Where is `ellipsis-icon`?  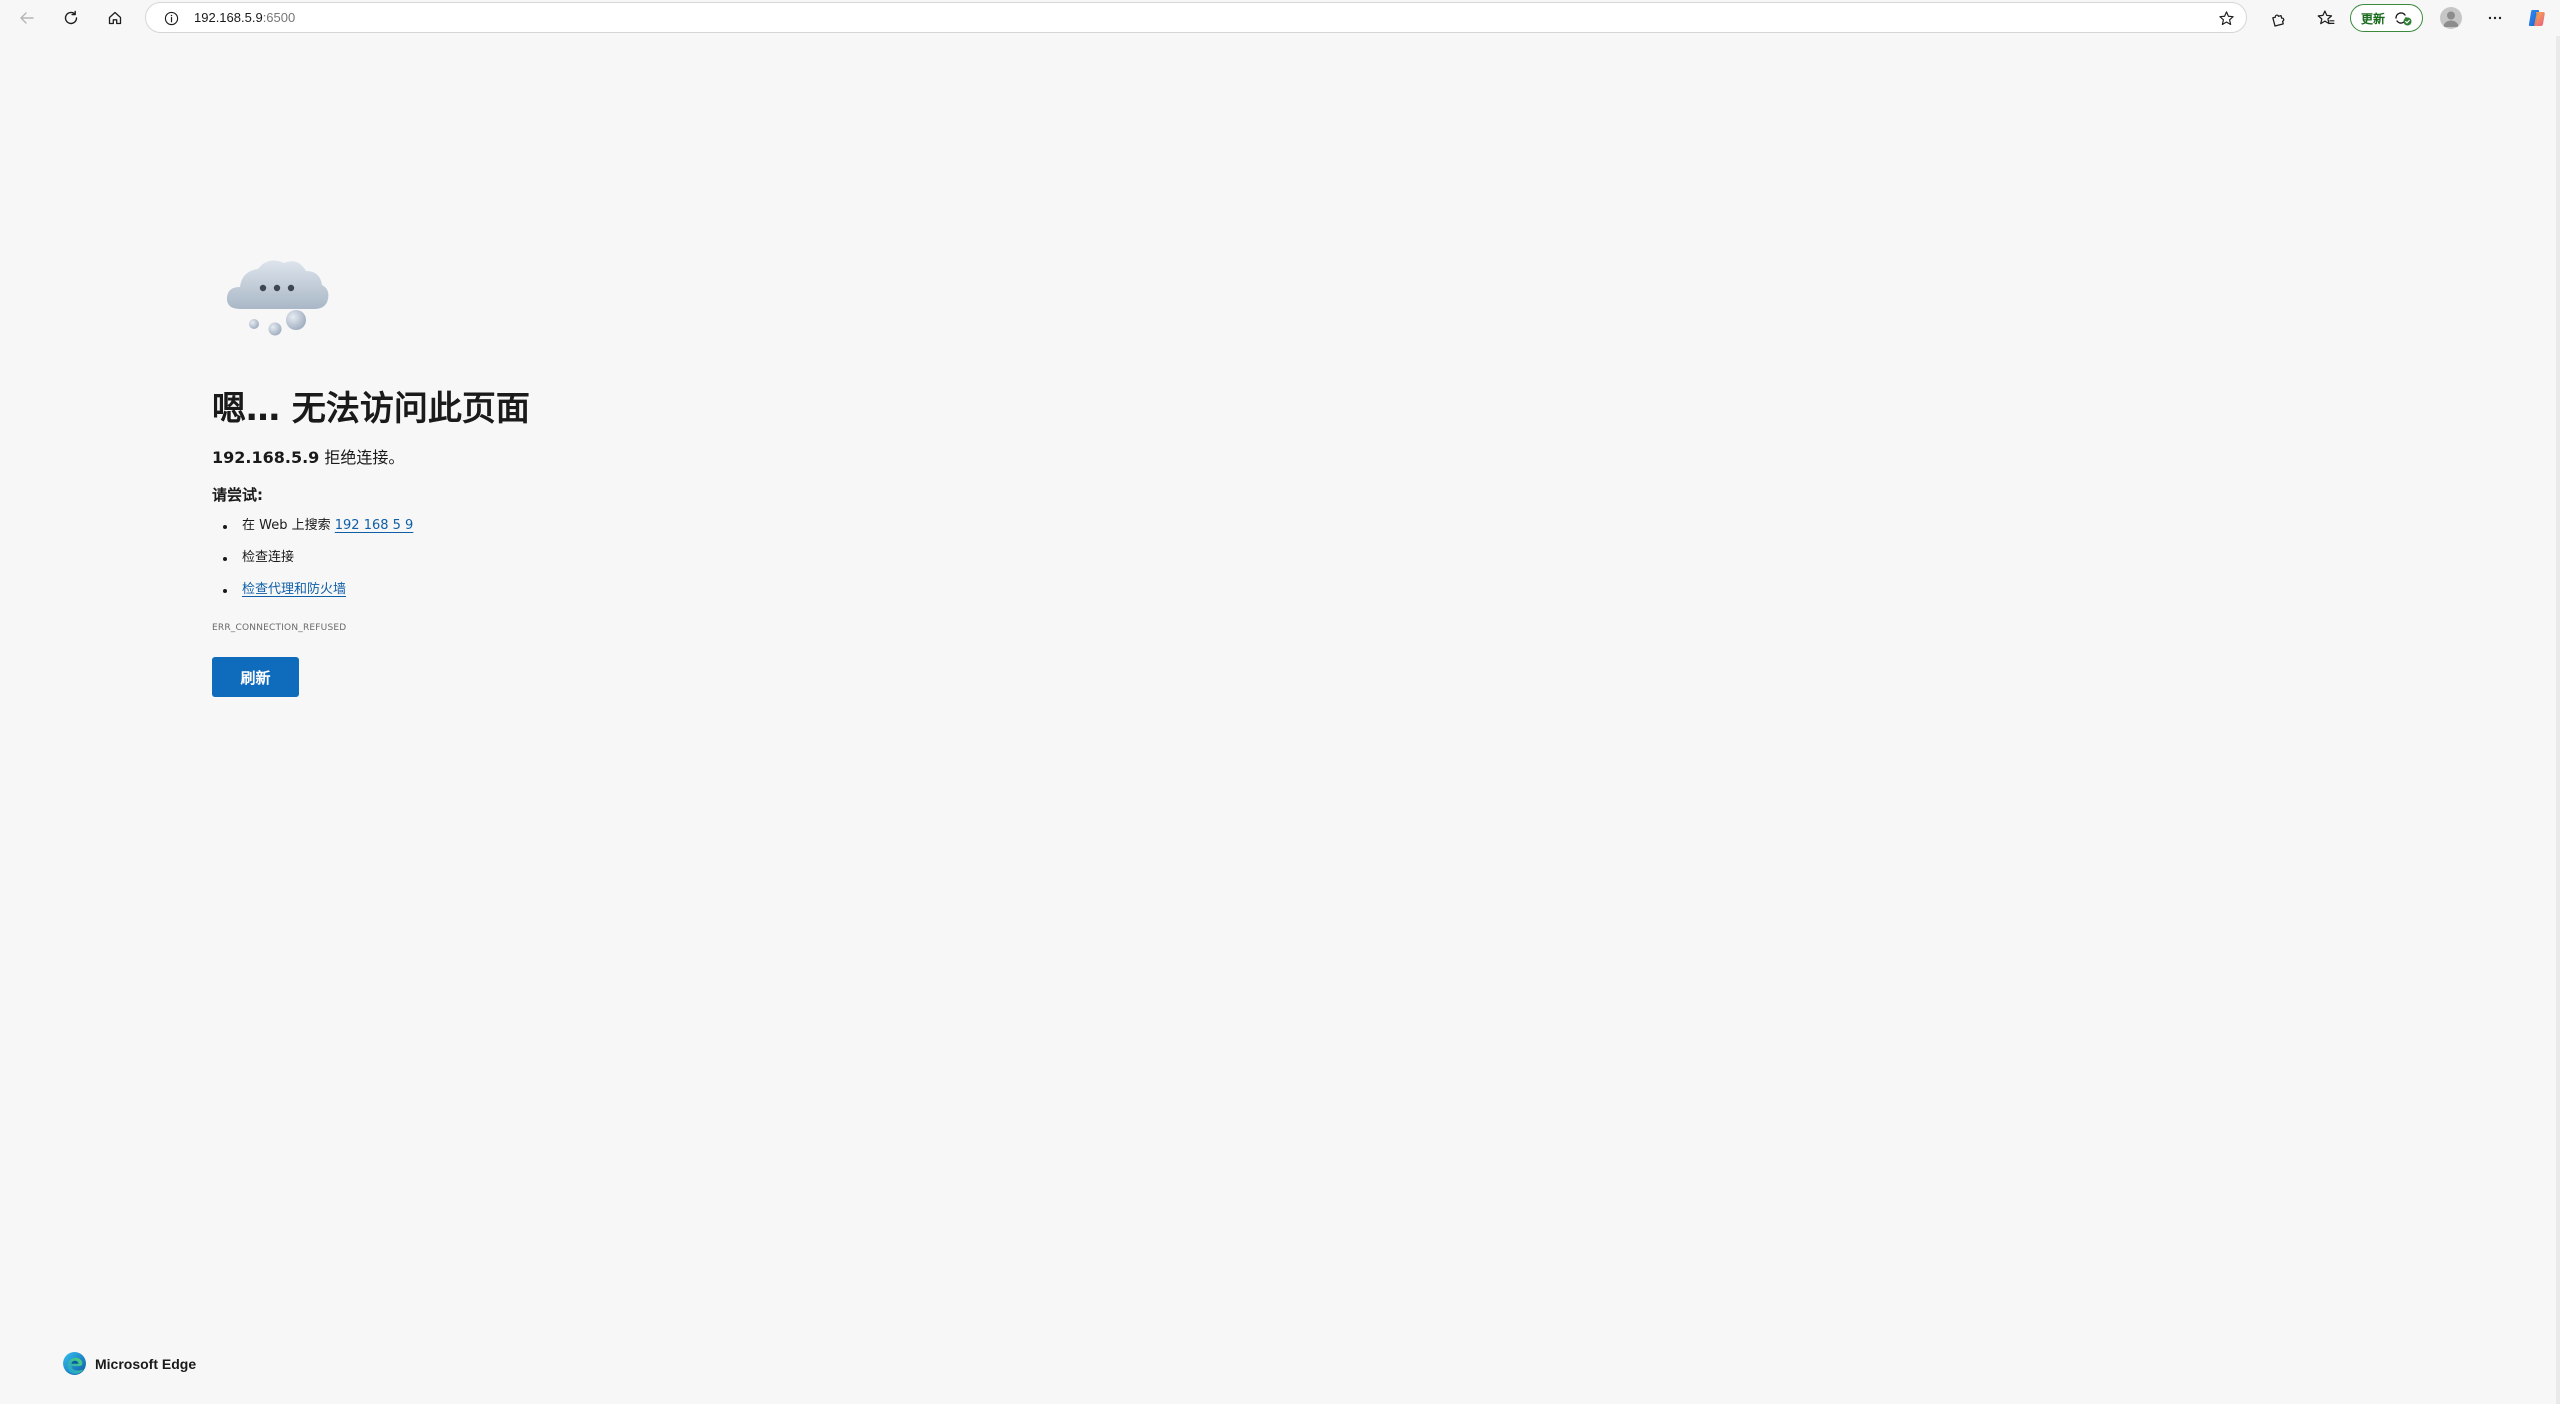 ellipsis-icon is located at coordinates (2495, 18).